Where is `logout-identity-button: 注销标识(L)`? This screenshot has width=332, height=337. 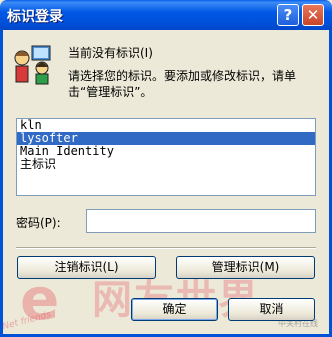 logout-identity-button: 注销标识(L) is located at coordinates (86, 267).